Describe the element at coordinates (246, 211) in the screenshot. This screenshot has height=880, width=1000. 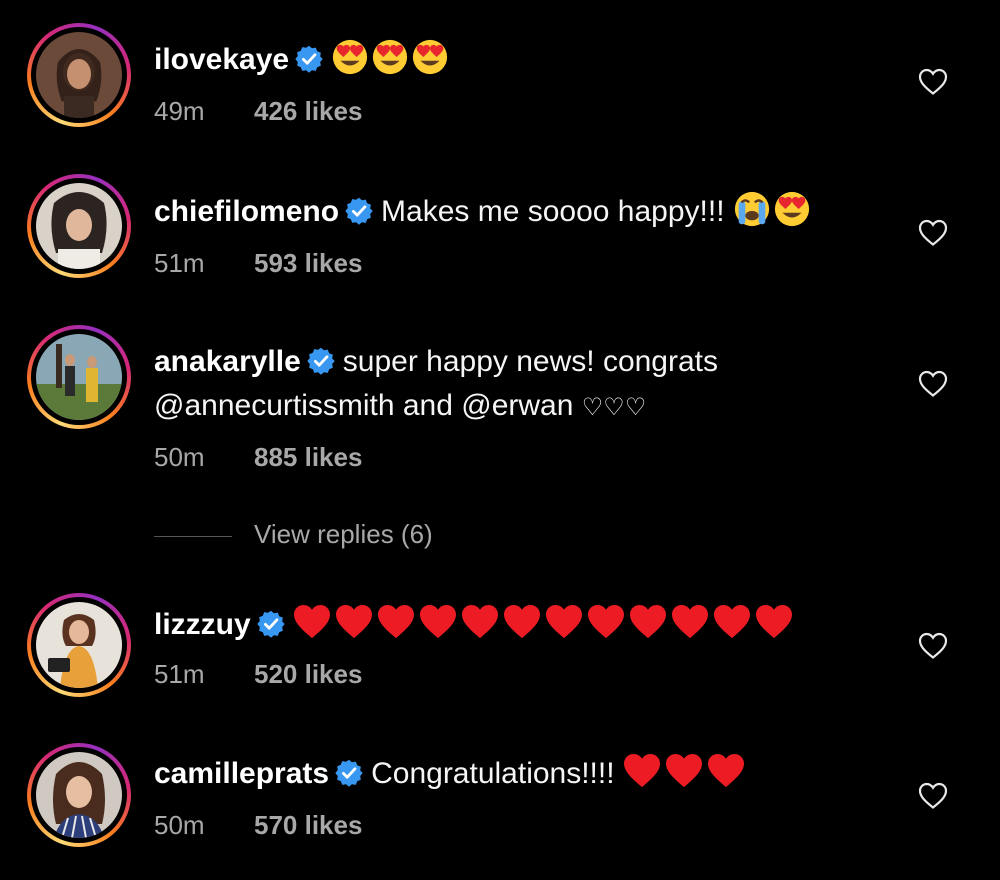
I see `username: chiefilomeno` at that location.